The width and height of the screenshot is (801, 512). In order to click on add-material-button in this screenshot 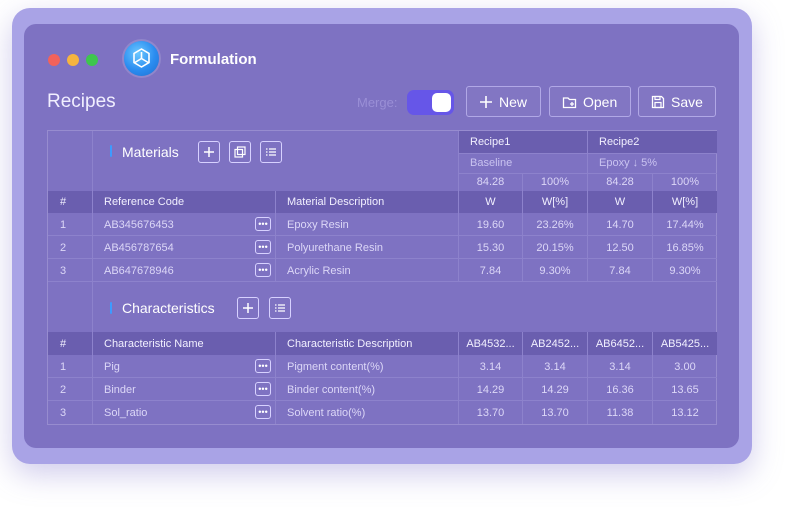, I will do `click(209, 152)`.